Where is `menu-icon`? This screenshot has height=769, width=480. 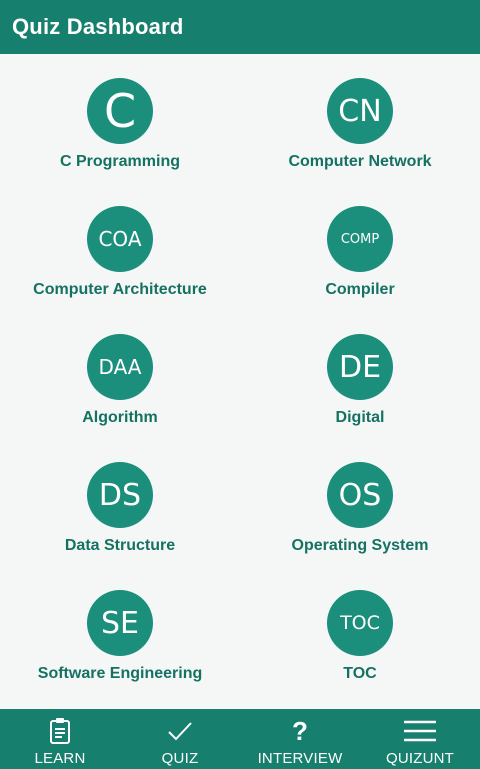 menu-icon is located at coordinates (420, 731).